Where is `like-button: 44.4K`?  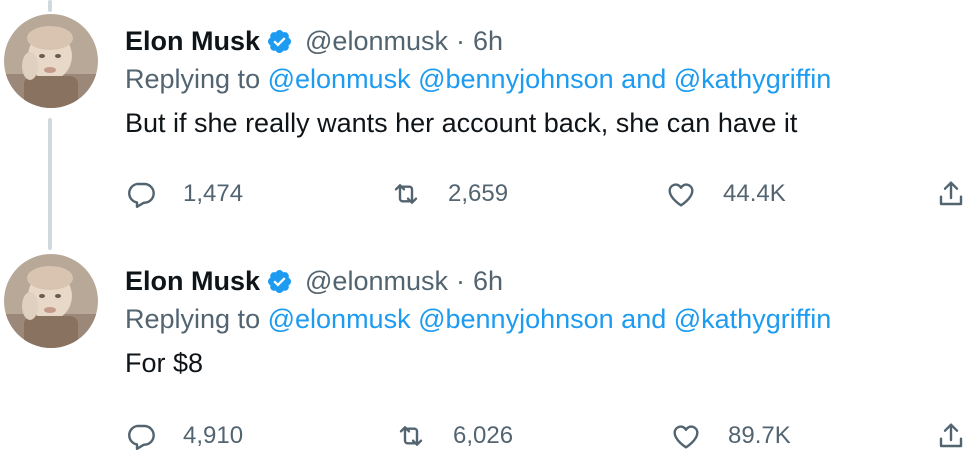 like-button: 44.4K is located at coordinates (725, 194).